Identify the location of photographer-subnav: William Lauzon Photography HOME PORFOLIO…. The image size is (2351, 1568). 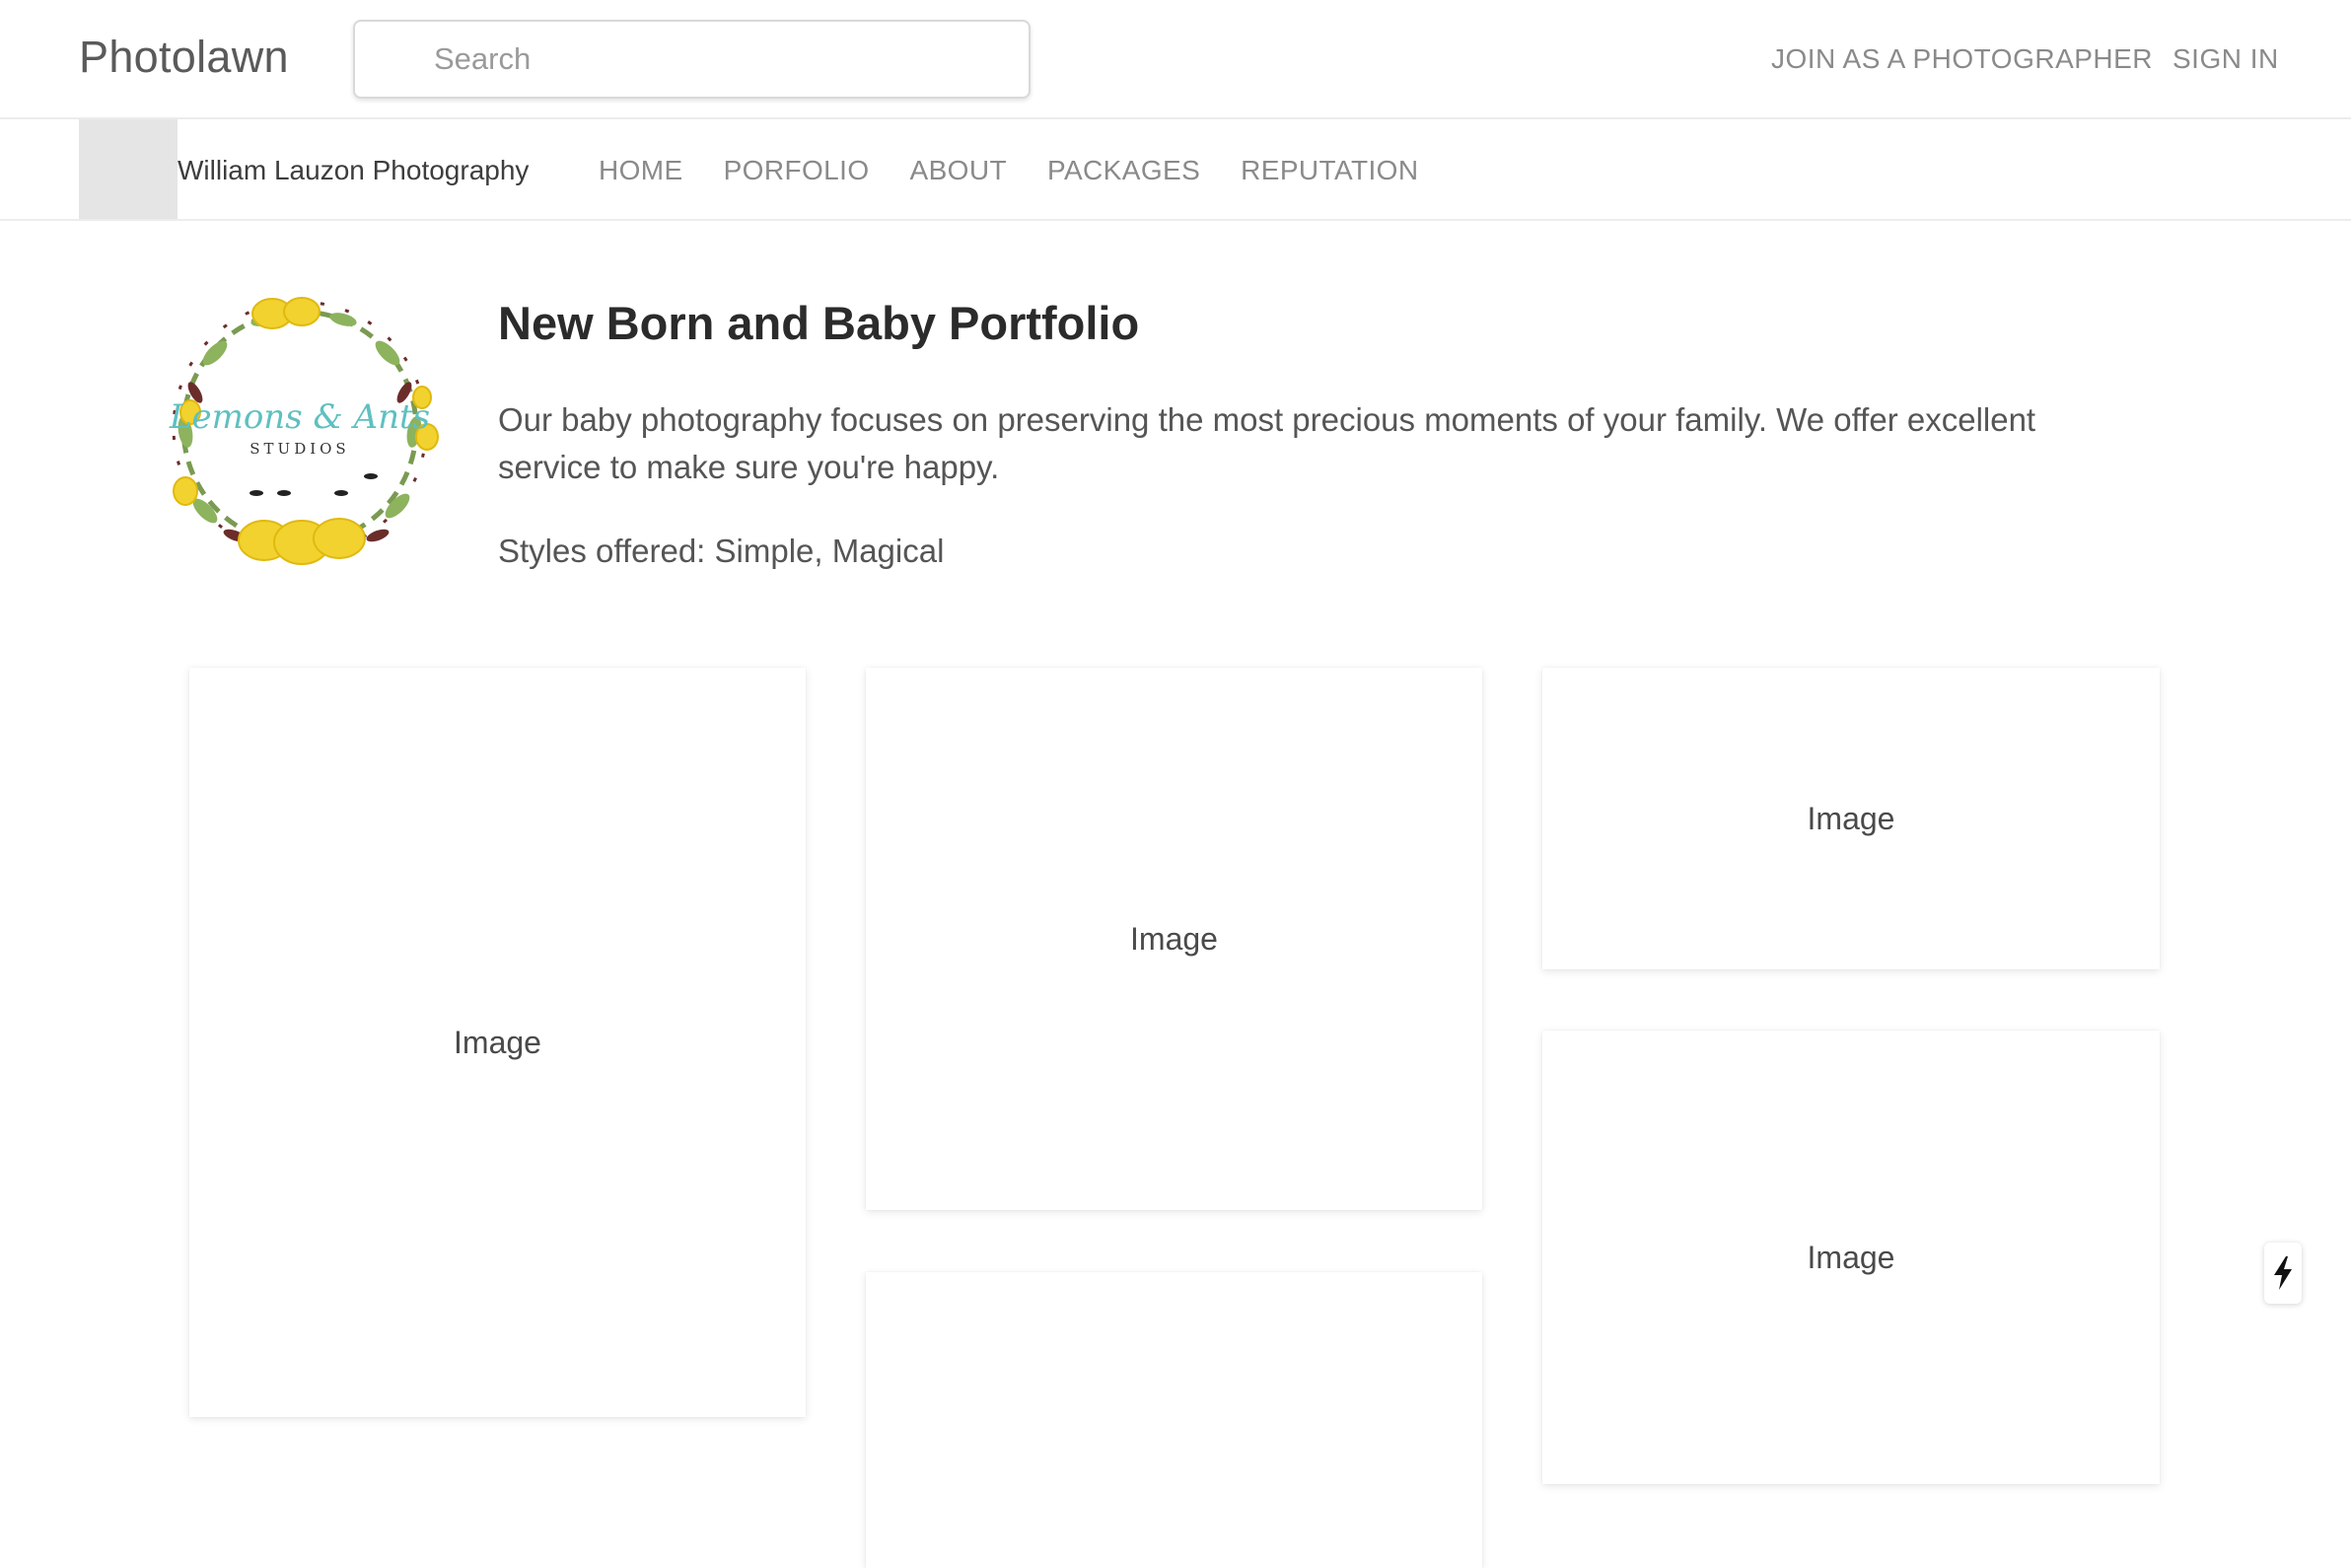
(1175, 170).